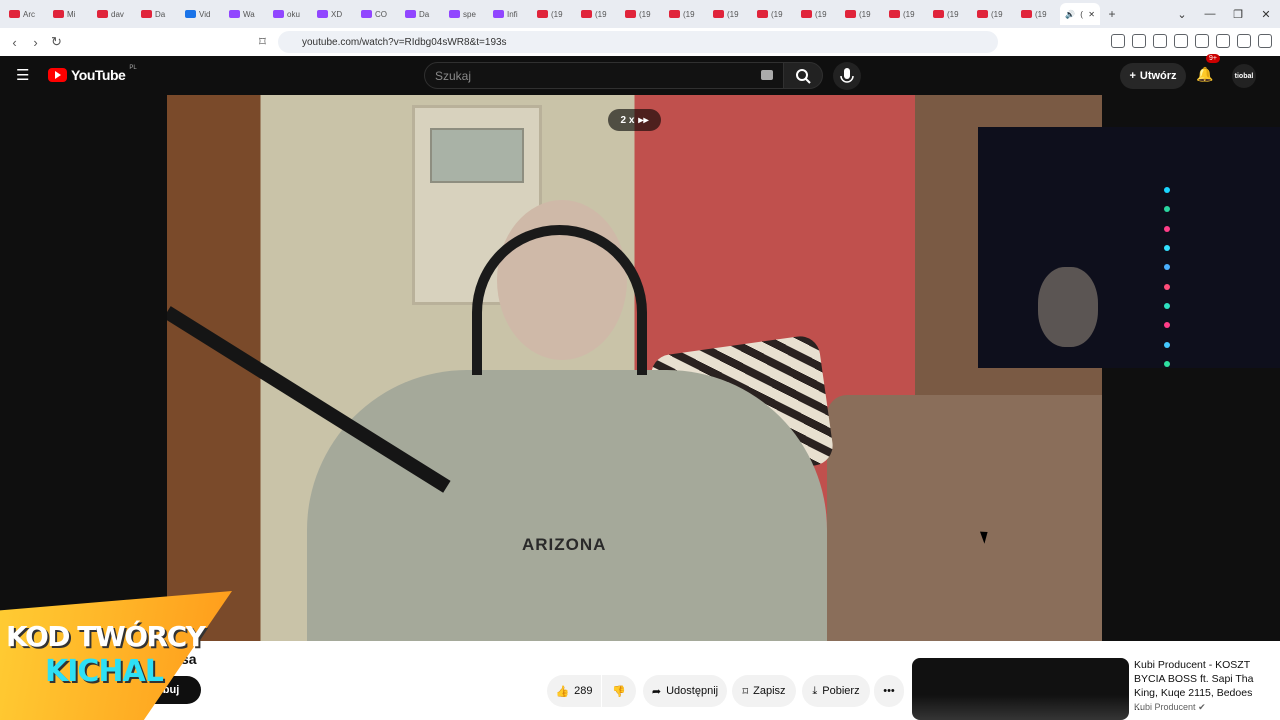  What do you see at coordinates (262, 42) in the screenshot?
I see `bookmark-icon: ⌑` at bounding box center [262, 42].